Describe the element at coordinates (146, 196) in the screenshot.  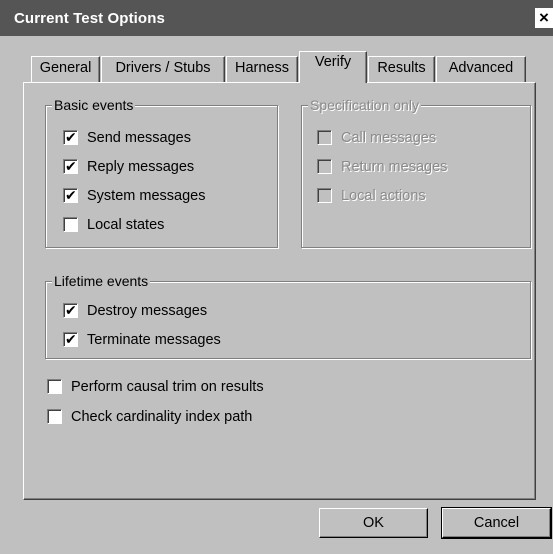
I see `checkbox-label: System messages` at that location.